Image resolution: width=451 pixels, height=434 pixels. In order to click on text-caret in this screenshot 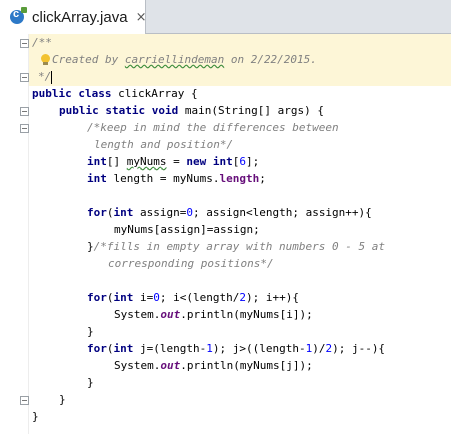, I will do `click(52, 77)`.